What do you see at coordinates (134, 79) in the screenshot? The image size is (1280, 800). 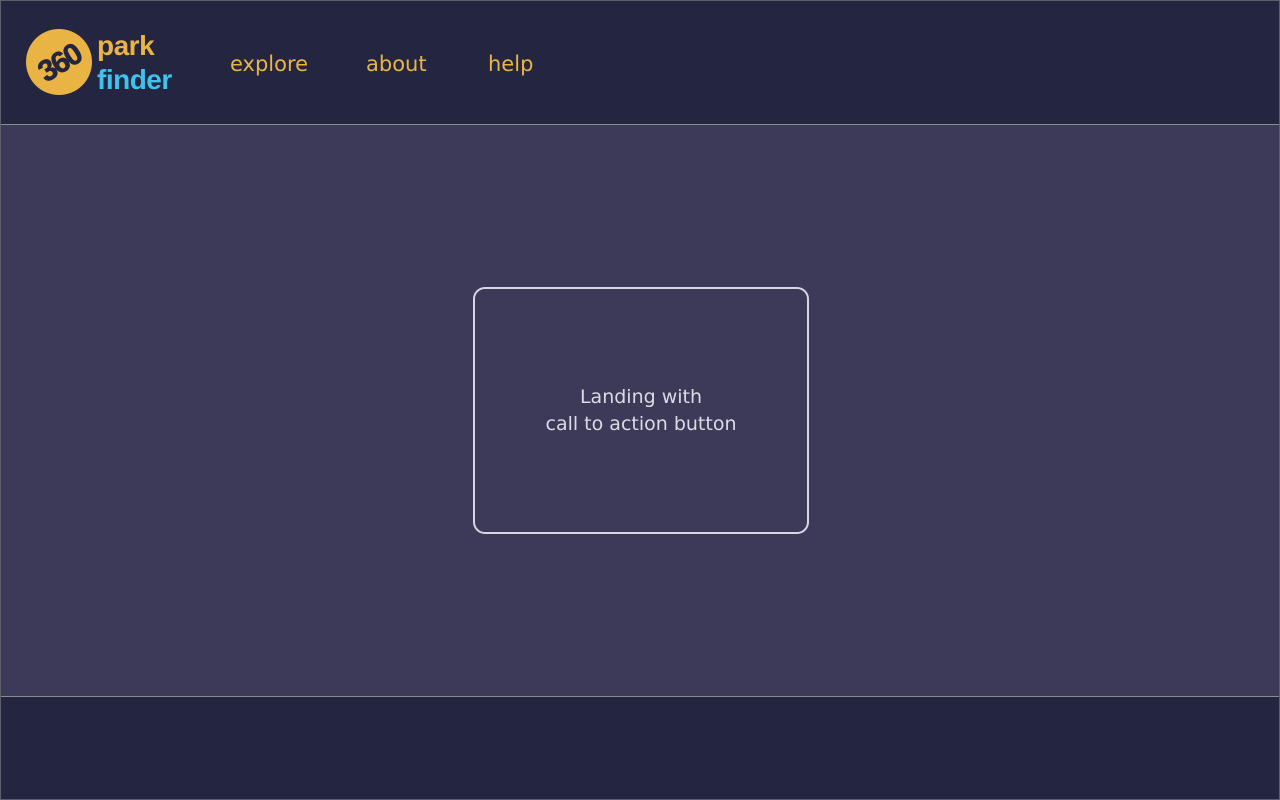 I see `logo-word-finder: finder` at bounding box center [134, 79].